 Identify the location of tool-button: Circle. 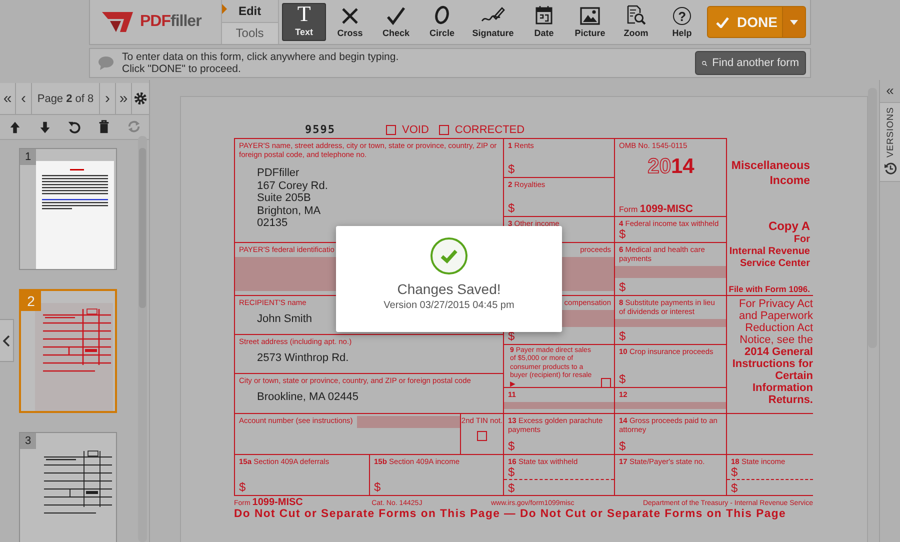
(442, 22).